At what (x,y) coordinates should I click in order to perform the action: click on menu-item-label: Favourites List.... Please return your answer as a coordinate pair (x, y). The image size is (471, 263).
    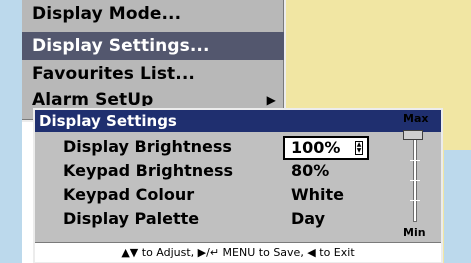
    Looking at the image, I should click on (113, 74).